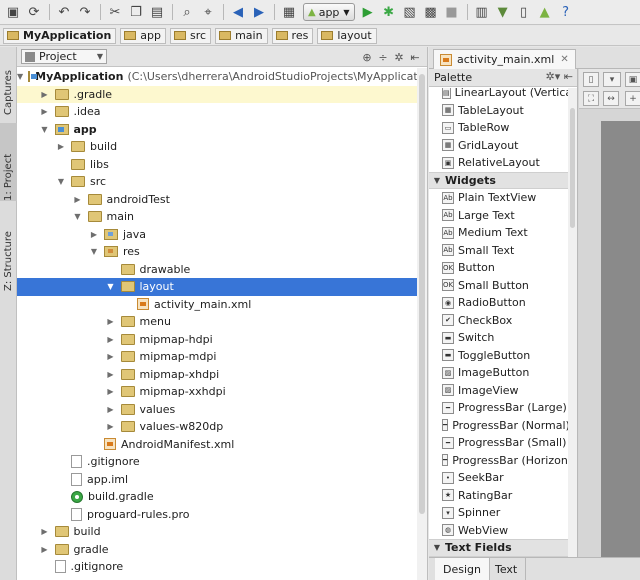 The height and width of the screenshot is (580, 640). What do you see at coordinates (499, 303) in the screenshot?
I see `palette-item: ◉ RadioButton` at bounding box center [499, 303].